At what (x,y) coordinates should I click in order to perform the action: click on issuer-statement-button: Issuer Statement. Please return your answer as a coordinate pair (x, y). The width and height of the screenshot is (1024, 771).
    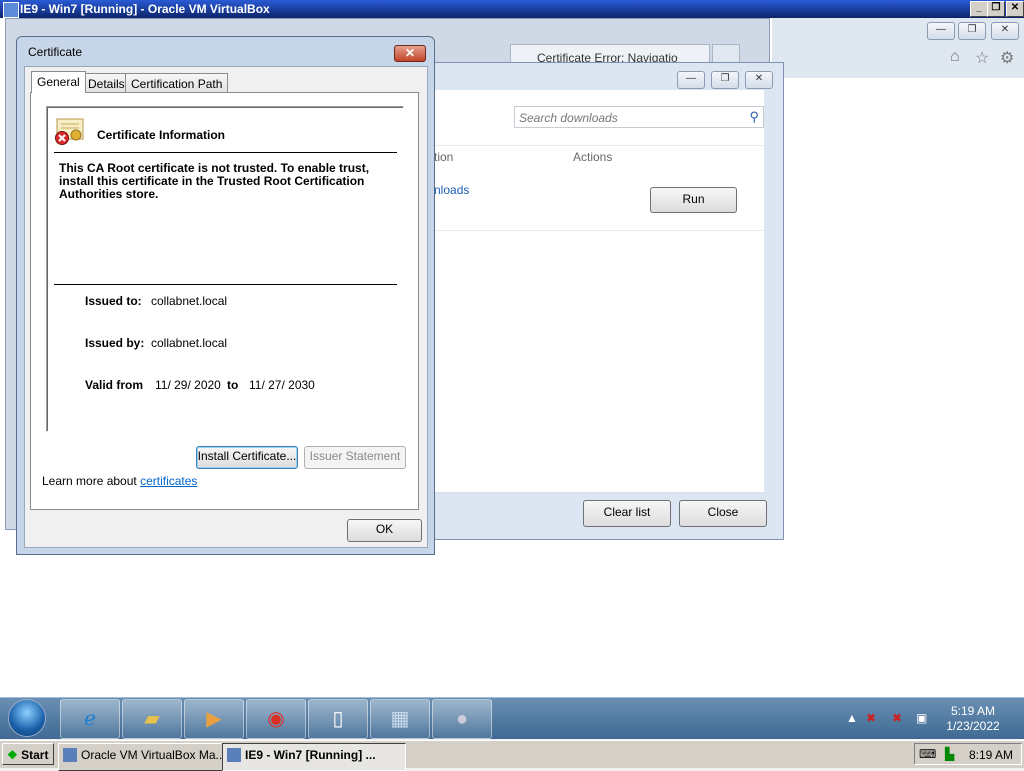
    Looking at the image, I should click on (355, 457).